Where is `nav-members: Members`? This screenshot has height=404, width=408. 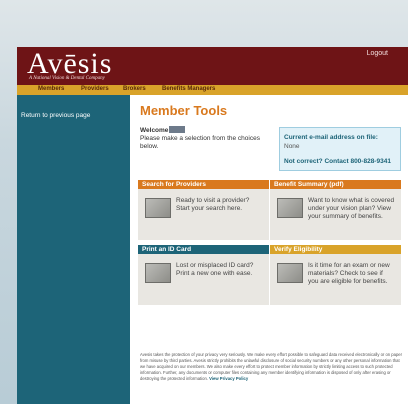
nav-members: Members is located at coordinates (51, 89).